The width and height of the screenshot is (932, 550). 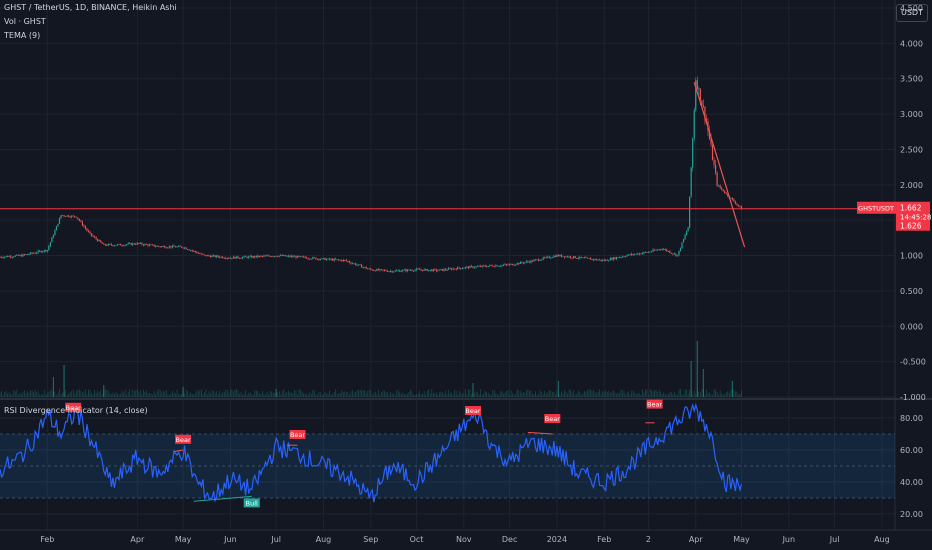 I want to click on price-tick-label: -0.500, so click(x=913, y=362).